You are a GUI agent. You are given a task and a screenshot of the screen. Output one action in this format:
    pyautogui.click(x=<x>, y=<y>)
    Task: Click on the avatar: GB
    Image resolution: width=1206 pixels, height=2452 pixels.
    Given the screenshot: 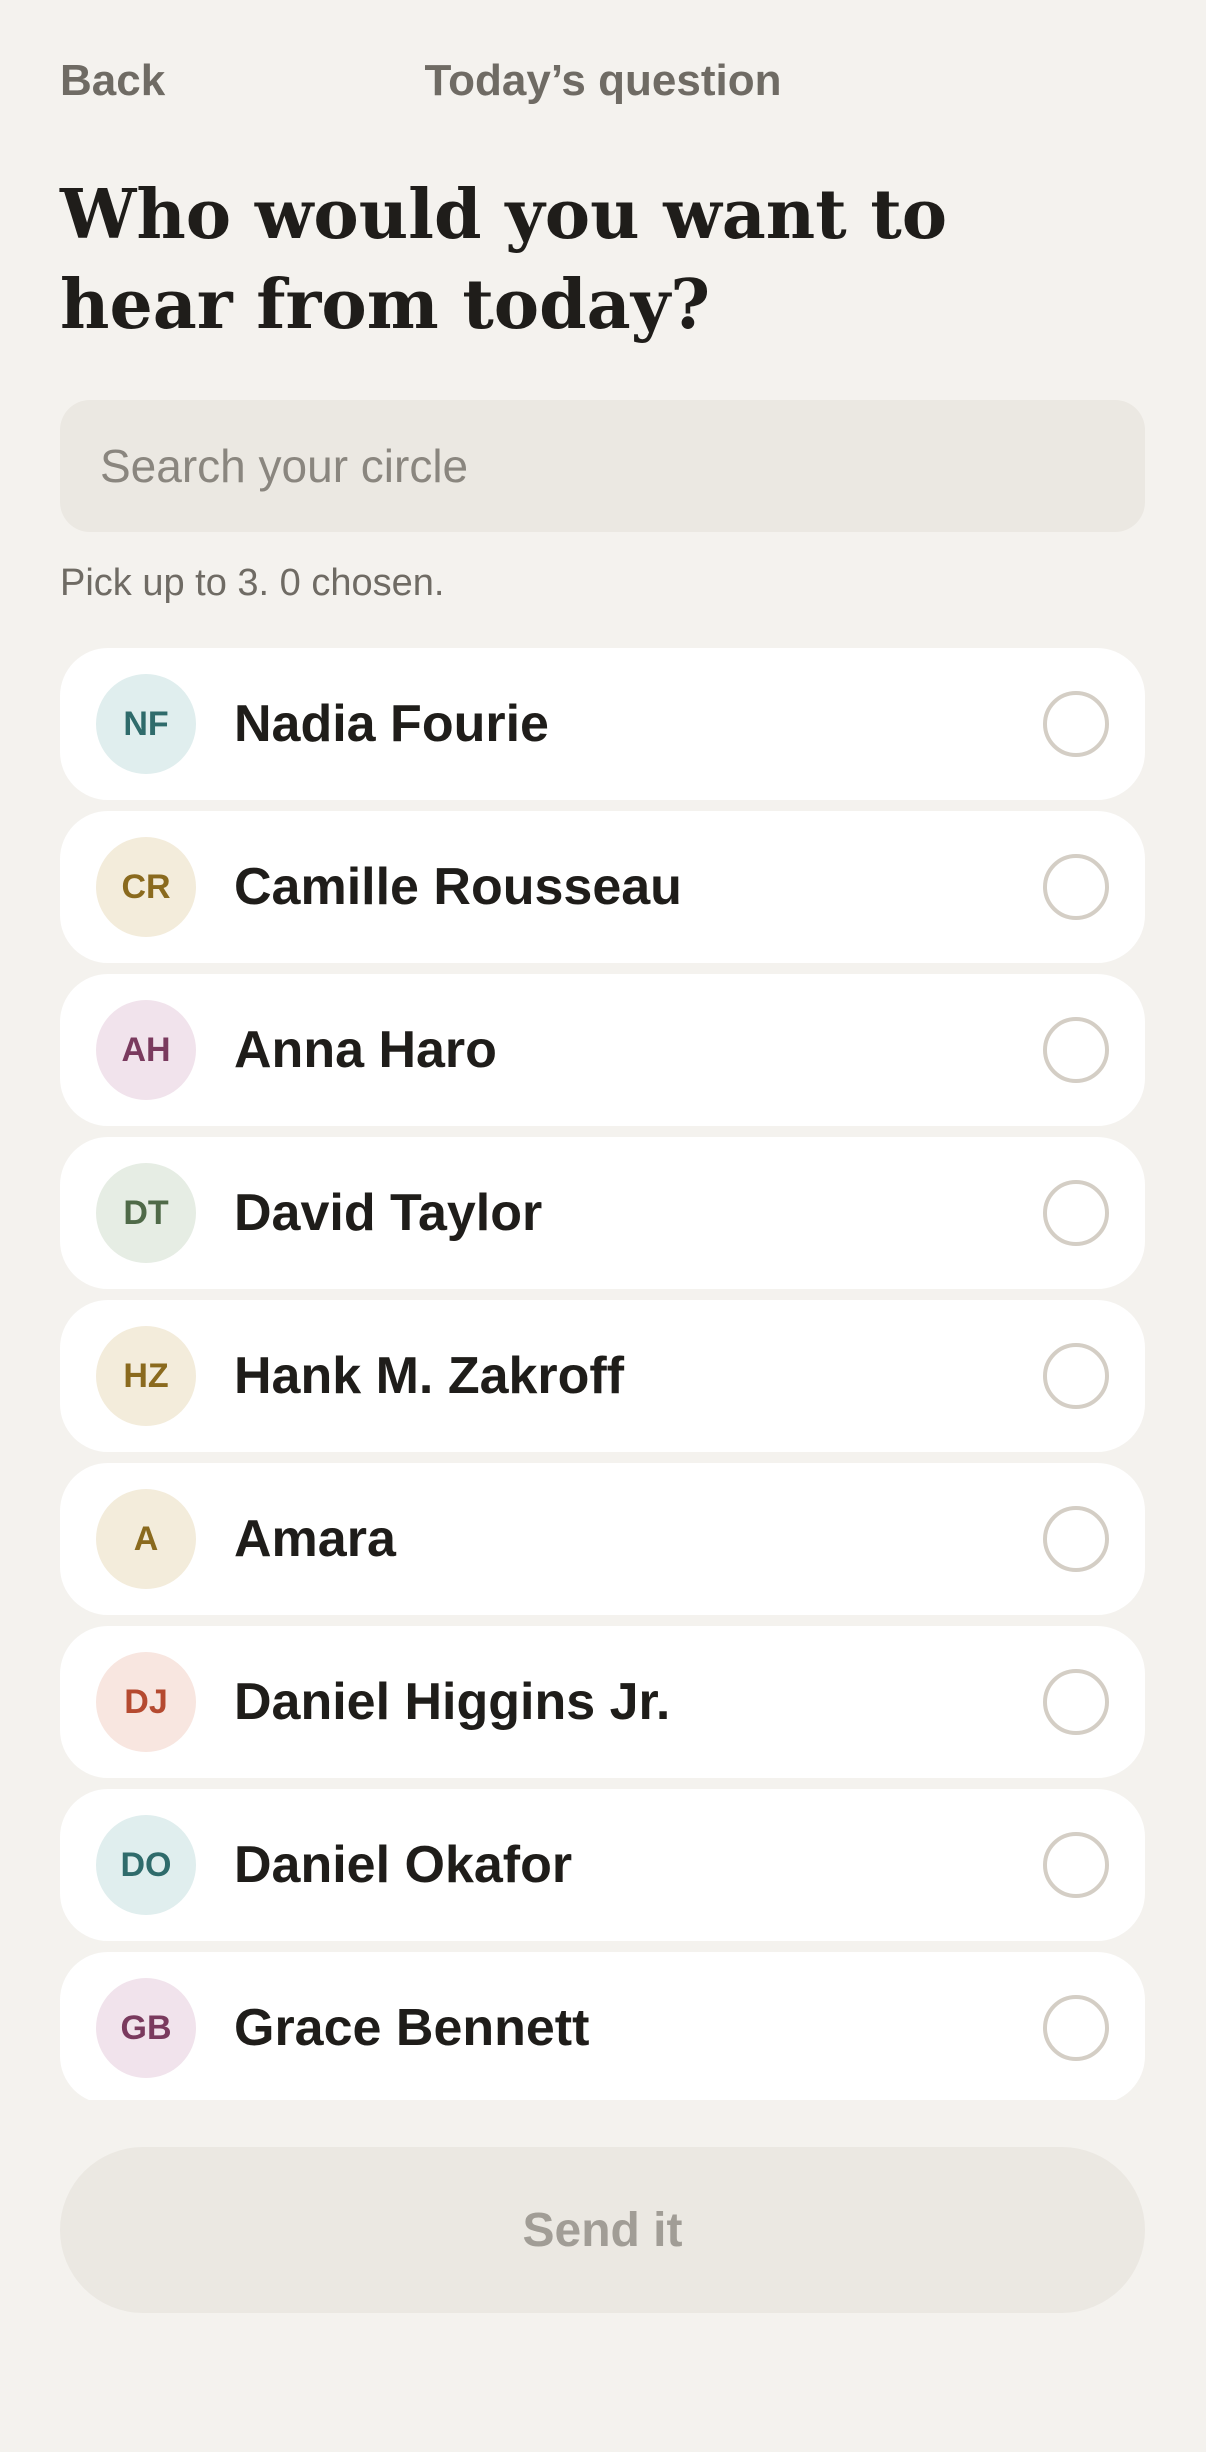 What is the action you would take?
    pyautogui.click(x=146, y=2028)
    